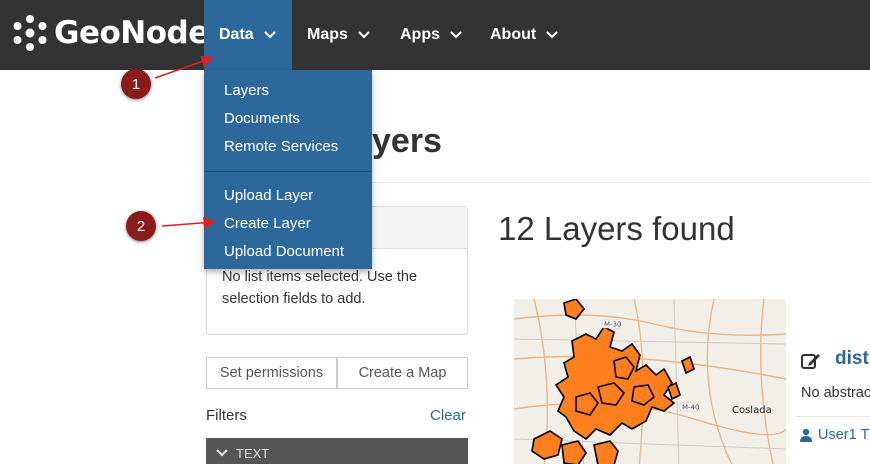  I want to click on results-count-heading: 12 Layers found, so click(616, 228).